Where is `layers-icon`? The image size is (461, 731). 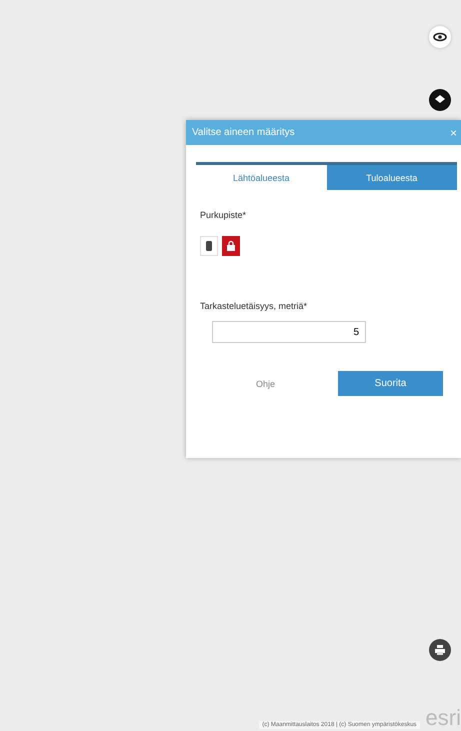 layers-icon is located at coordinates (440, 100).